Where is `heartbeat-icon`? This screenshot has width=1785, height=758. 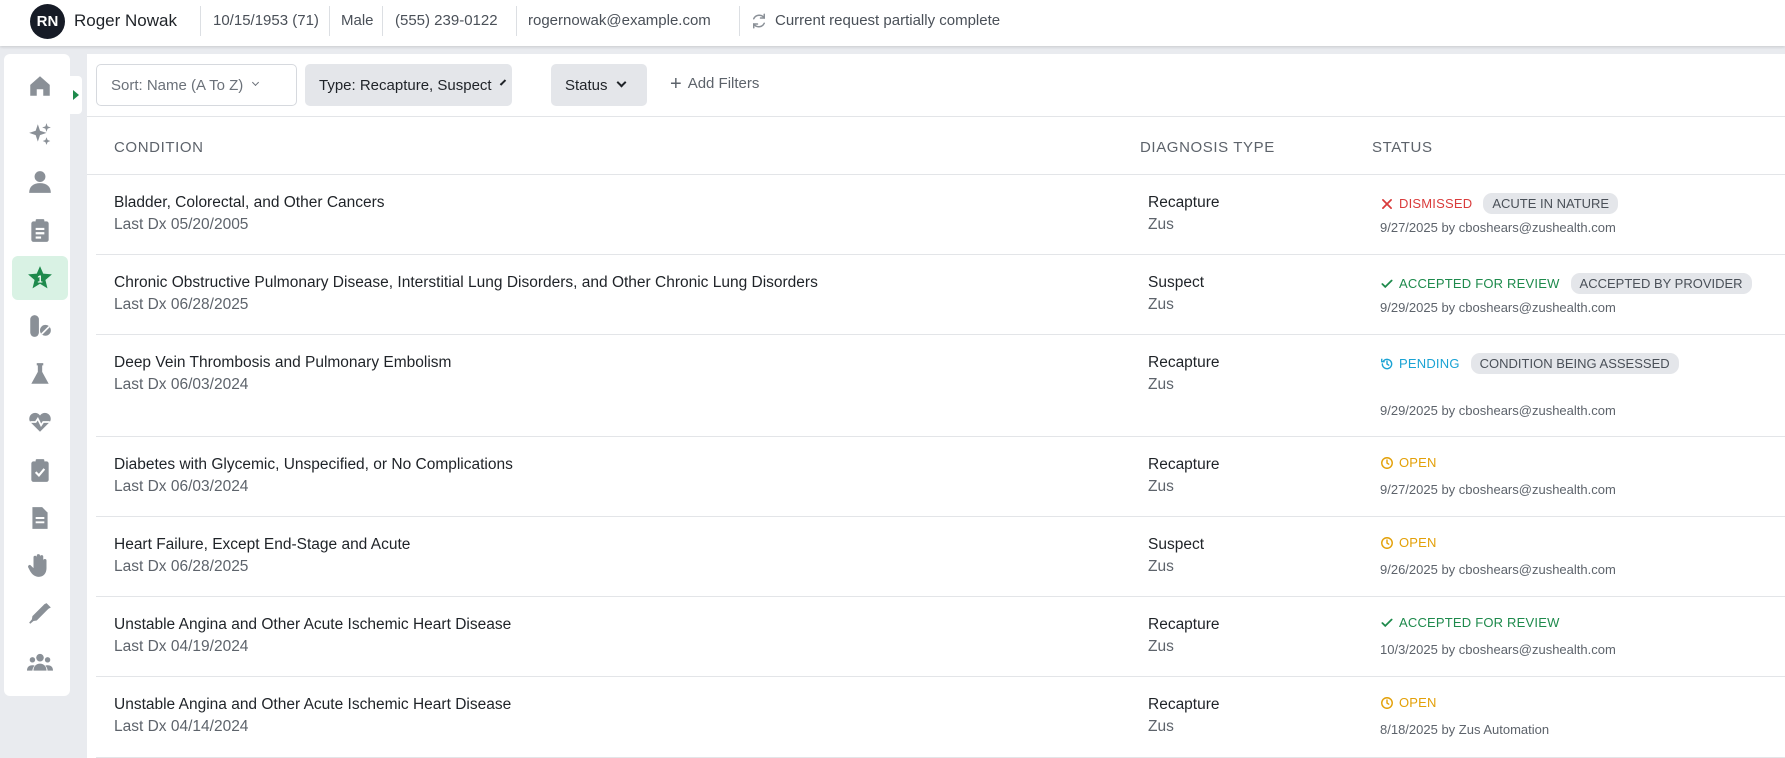 heartbeat-icon is located at coordinates (40, 422).